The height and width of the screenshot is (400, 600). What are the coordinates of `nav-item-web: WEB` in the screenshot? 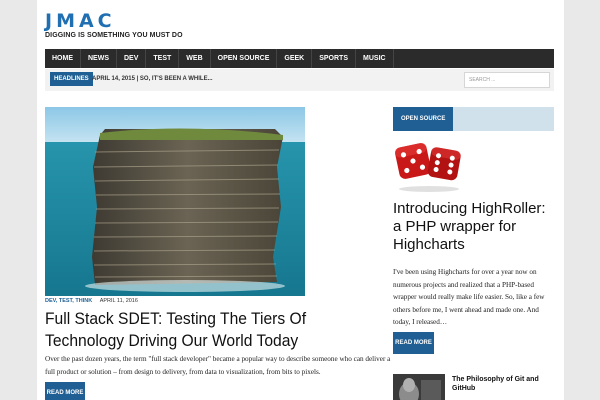 It's located at (195, 58).